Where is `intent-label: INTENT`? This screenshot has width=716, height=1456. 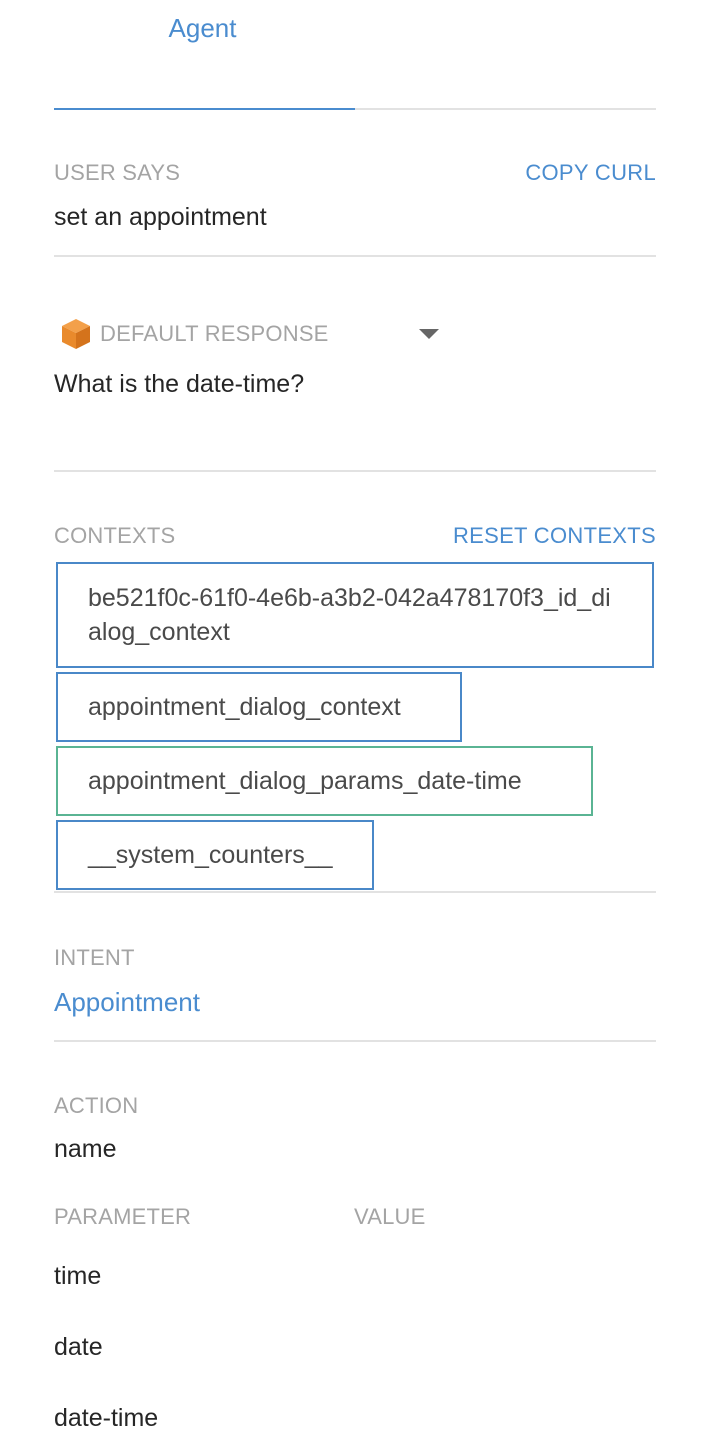 intent-label: INTENT is located at coordinates (94, 957).